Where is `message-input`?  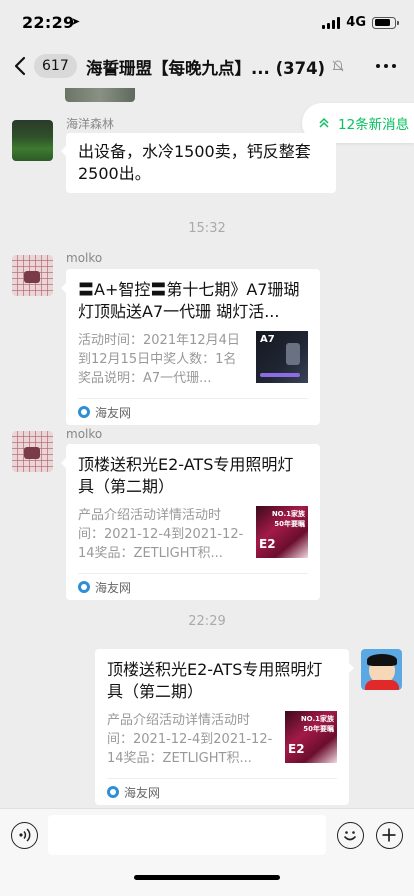 message-input is located at coordinates (187, 835).